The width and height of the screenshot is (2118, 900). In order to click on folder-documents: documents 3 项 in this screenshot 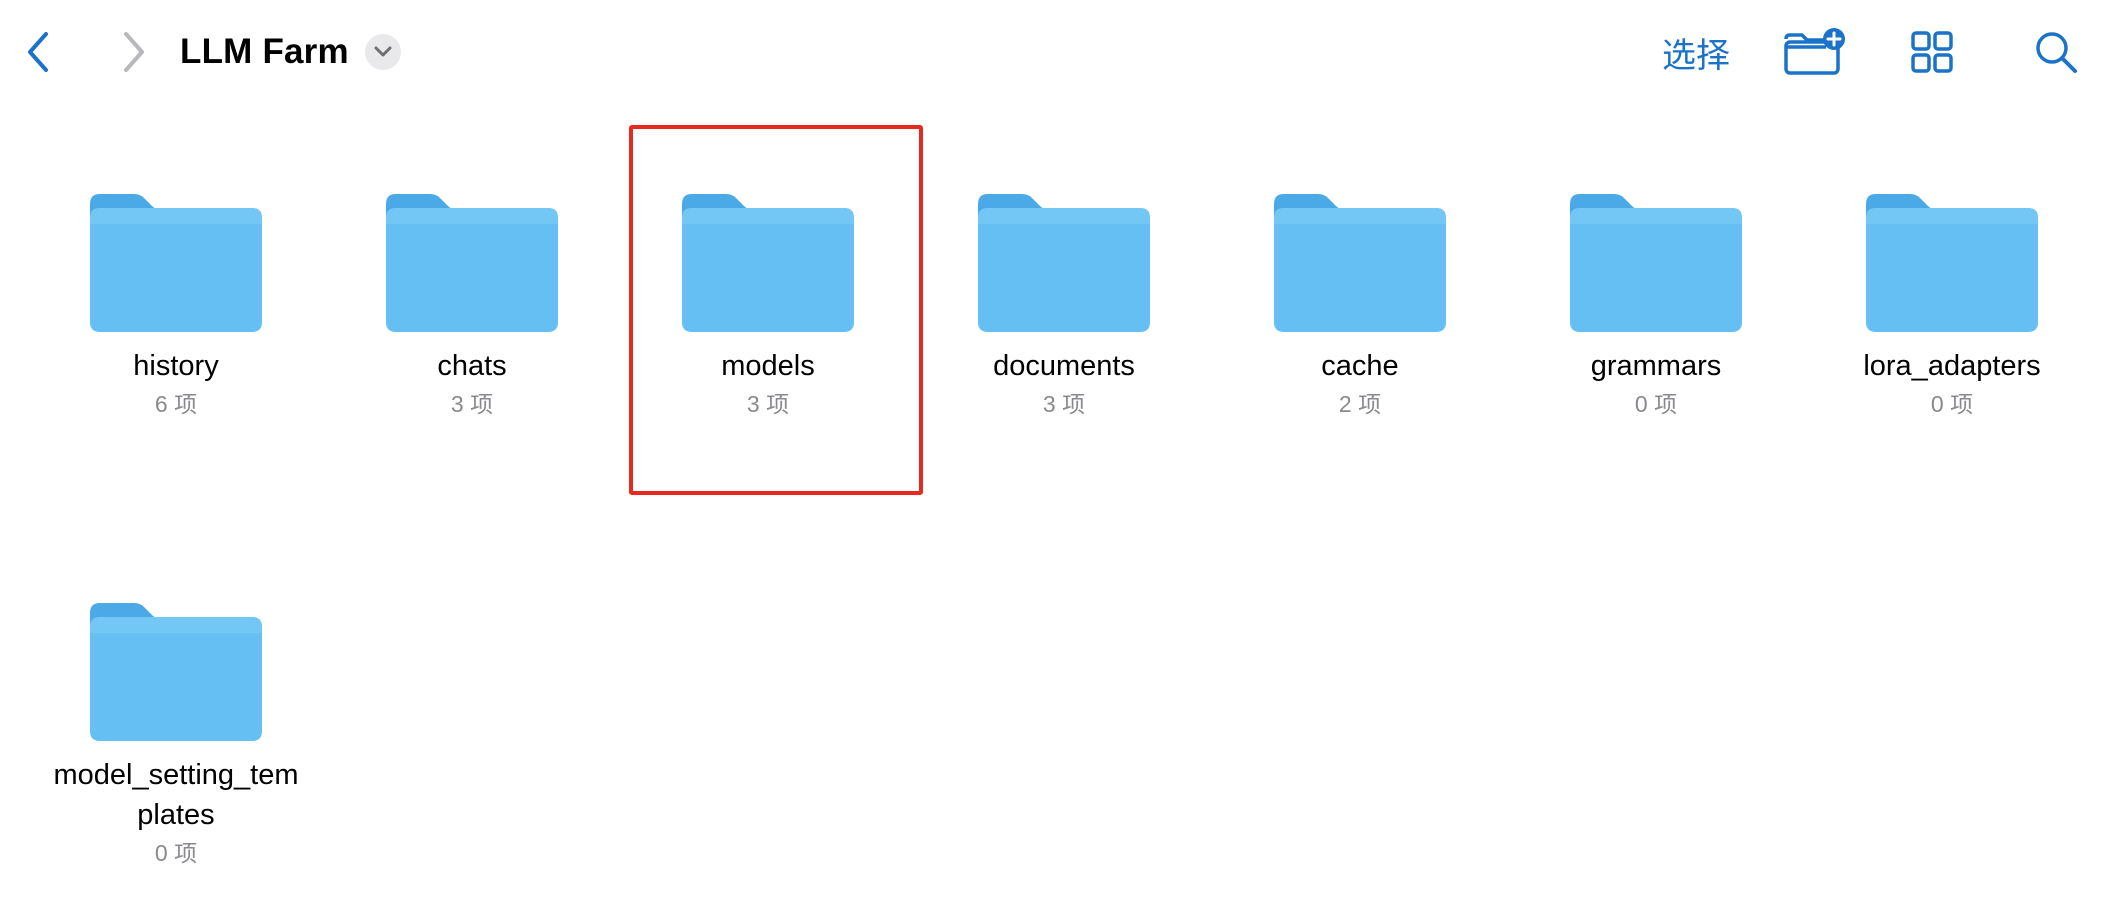, I will do `click(1064, 307)`.